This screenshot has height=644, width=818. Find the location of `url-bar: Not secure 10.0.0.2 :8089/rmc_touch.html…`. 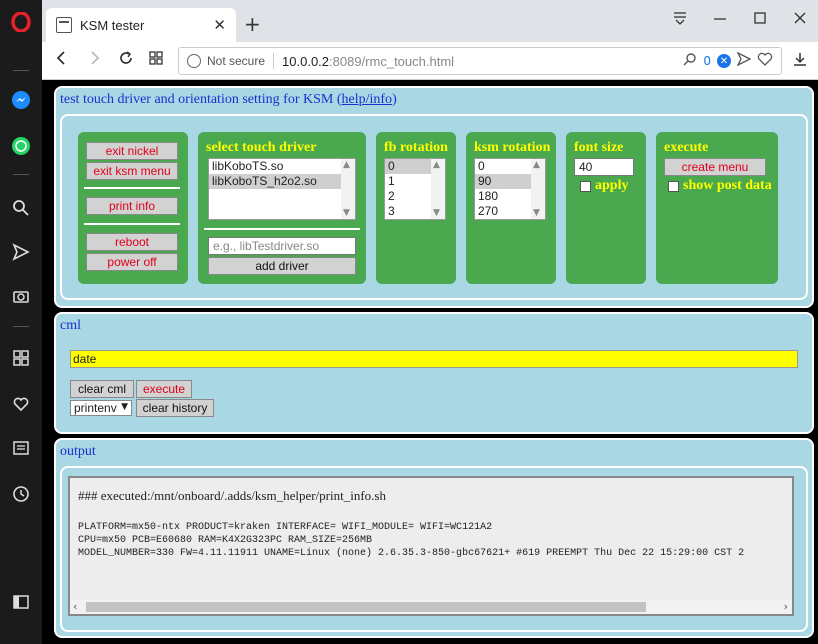

url-bar: Not secure 10.0.0.2 :8089/rmc_touch.html… is located at coordinates (480, 61).